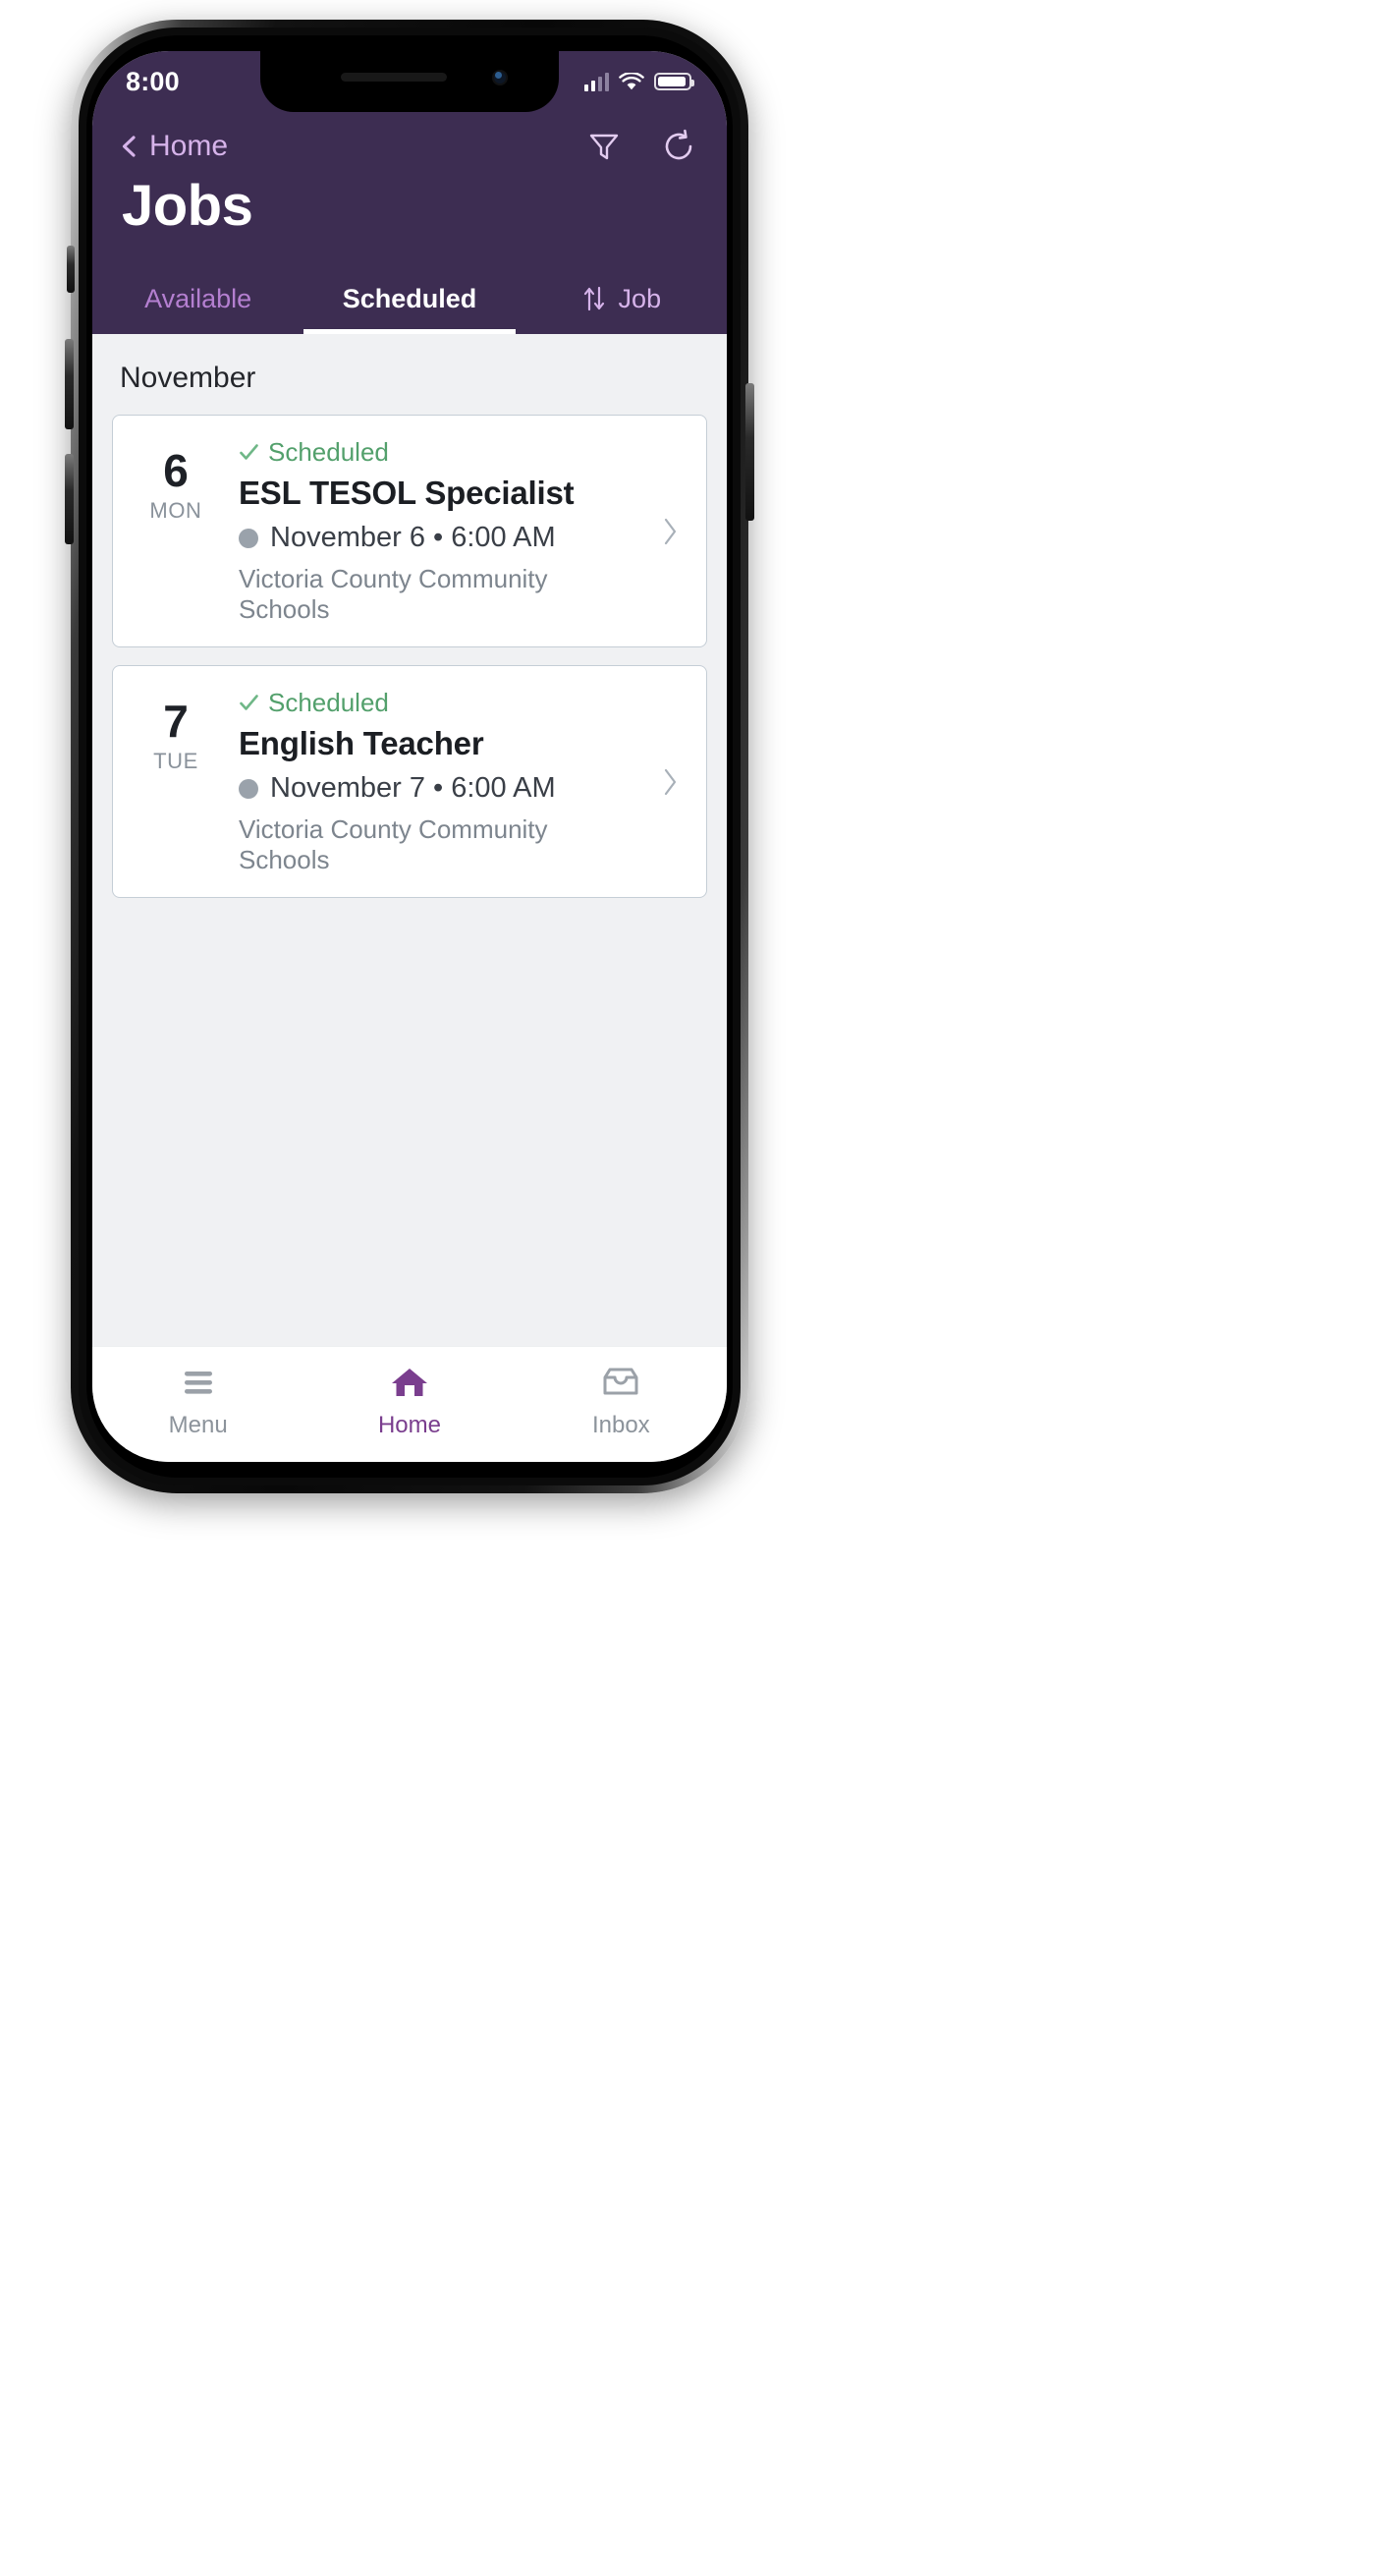 This screenshot has width=1375, height=2576. What do you see at coordinates (641, 146) in the screenshot?
I see `header-actions` at bounding box center [641, 146].